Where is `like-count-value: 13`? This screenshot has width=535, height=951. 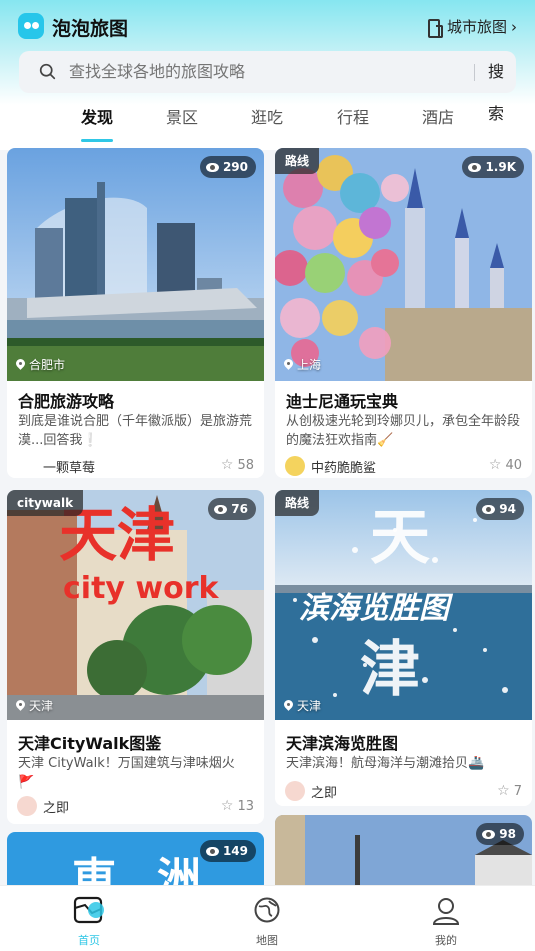 like-count-value: 13 is located at coordinates (245, 806).